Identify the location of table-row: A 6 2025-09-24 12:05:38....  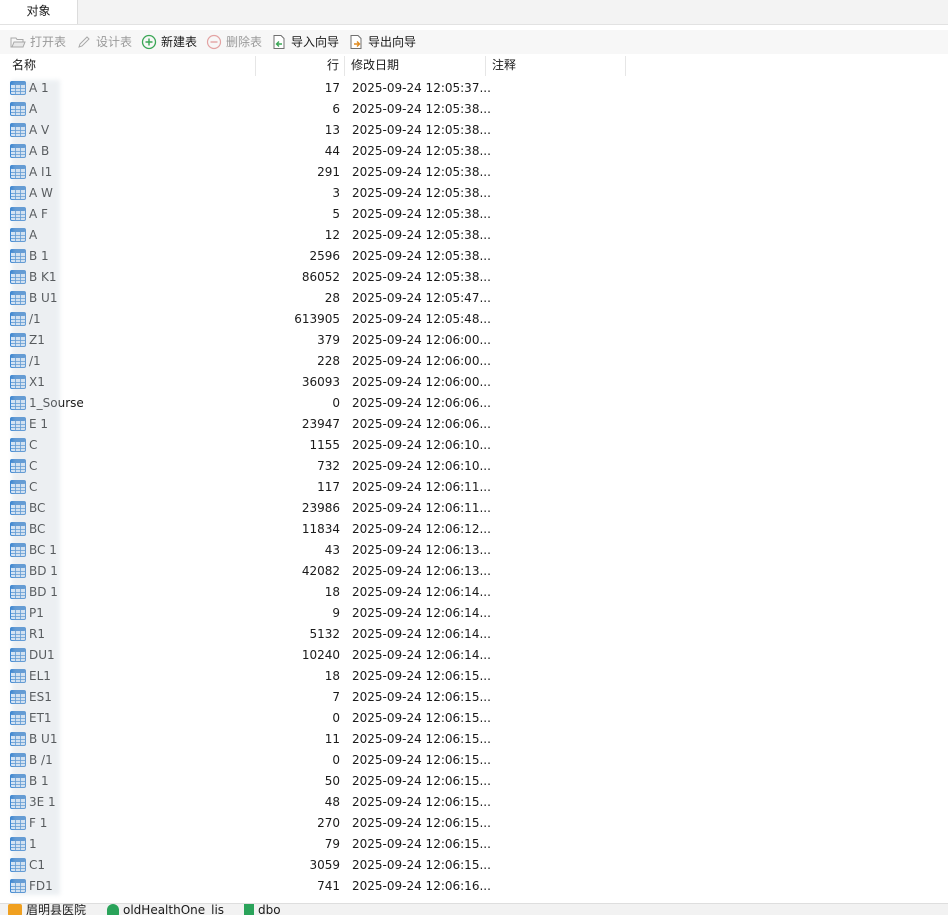
(474, 109).